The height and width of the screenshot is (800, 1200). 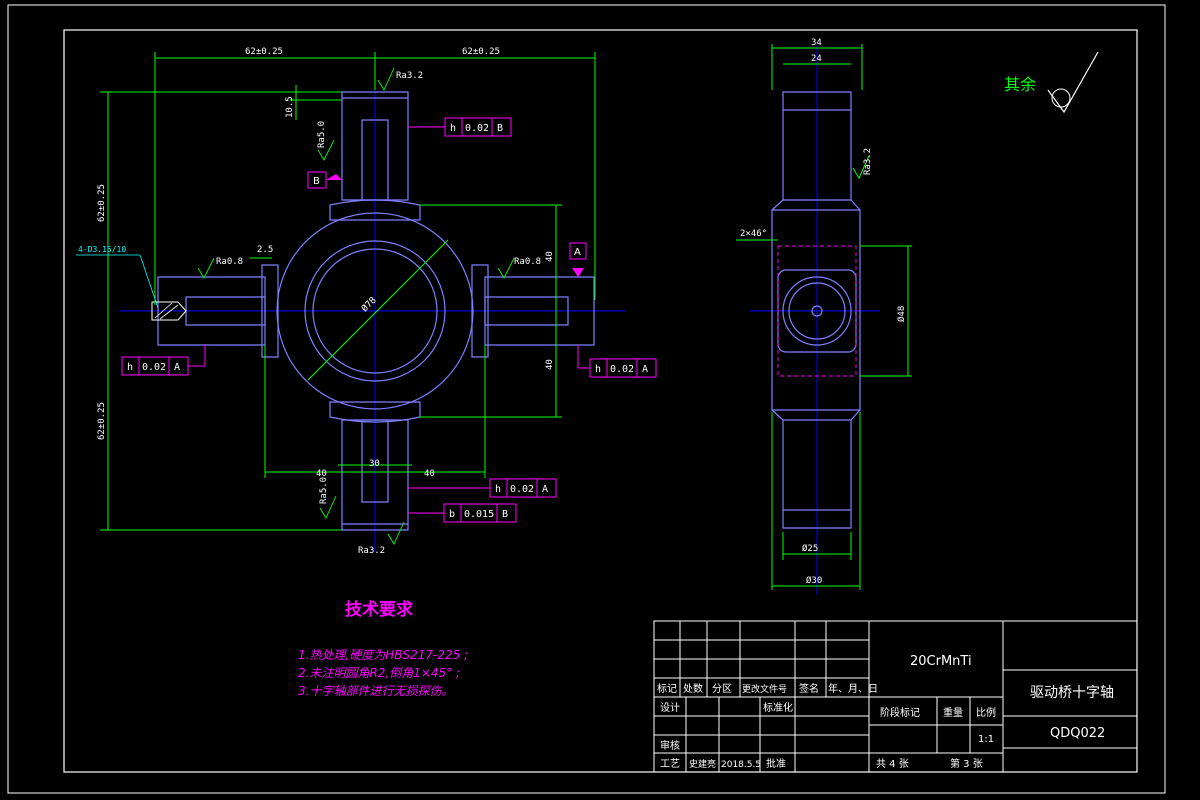 What do you see at coordinates (324, 490) in the screenshot?
I see `ra-lower-stem: Ra5.0` at bounding box center [324, 490].